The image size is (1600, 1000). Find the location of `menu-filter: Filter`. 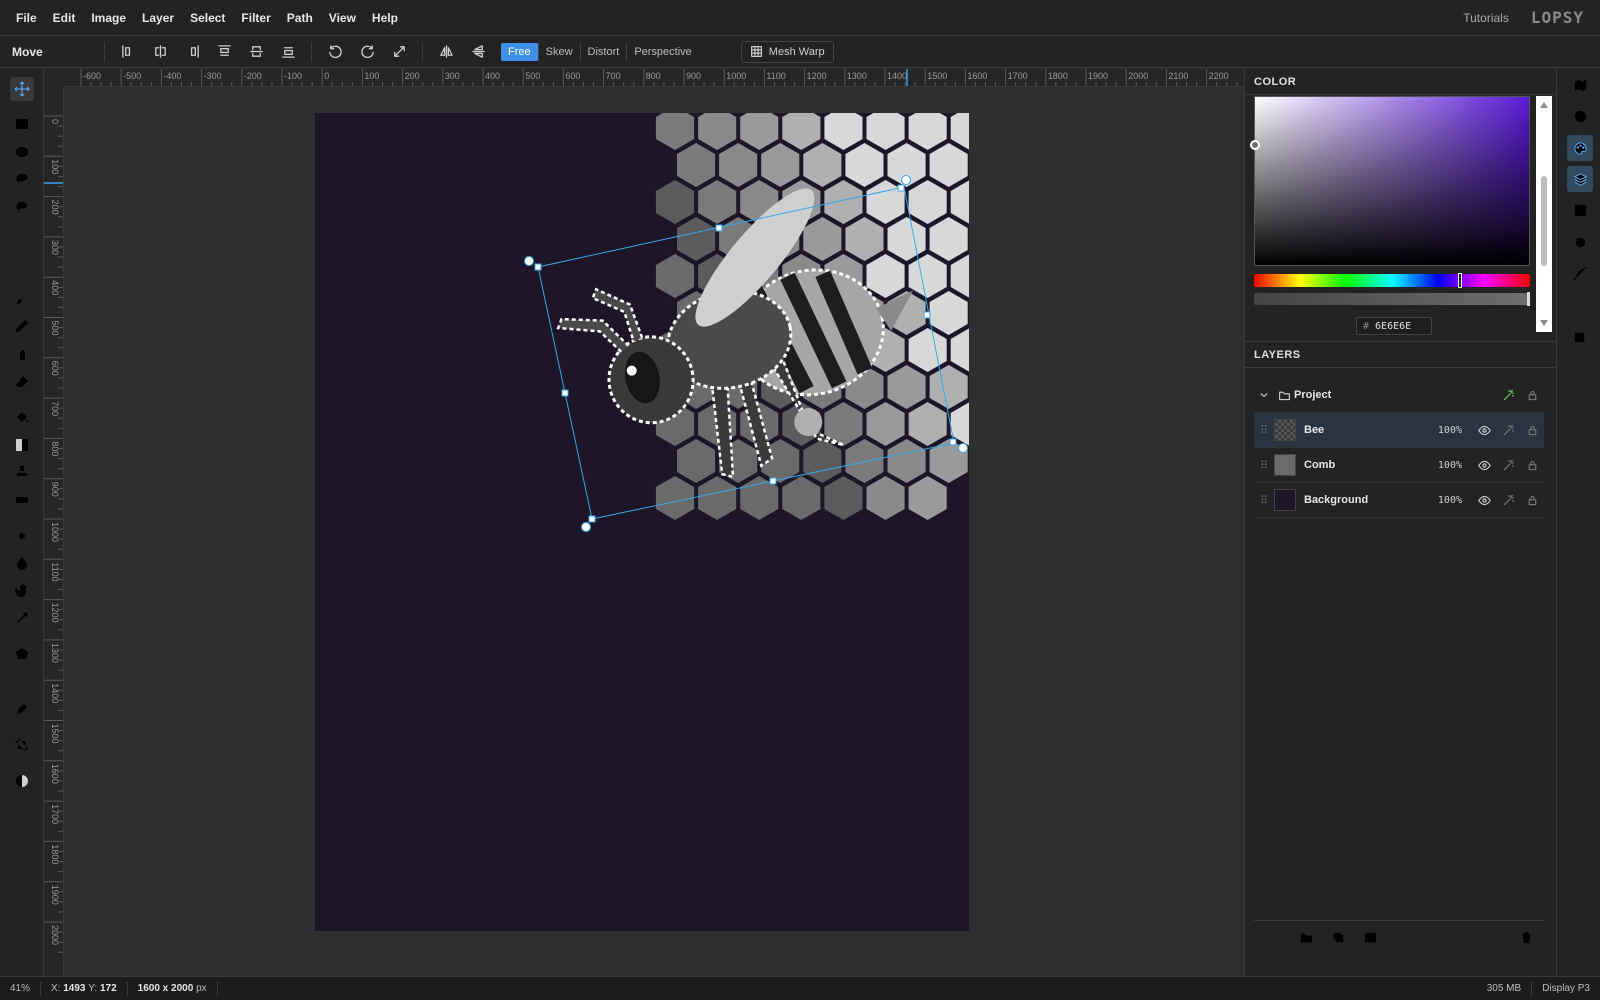

menu-filter: Filter is located at coordinates (255, 18).